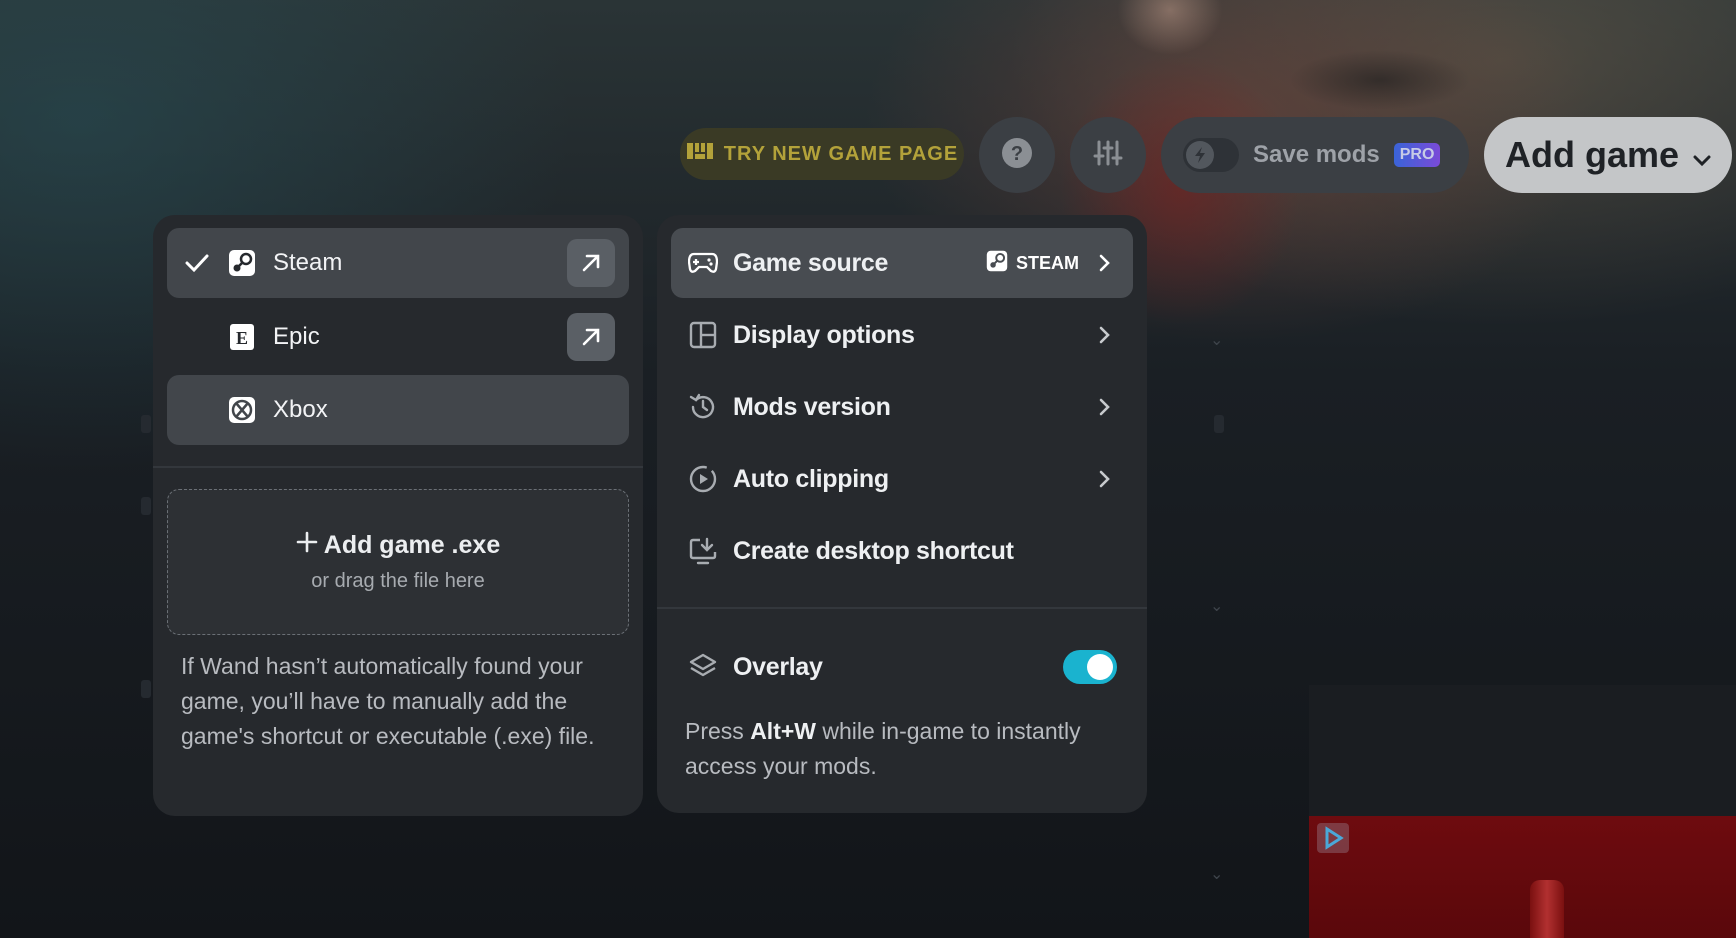 The height and width of the screenshot is (938, 1736). I want to click on settings-button, so click(1108, 155).